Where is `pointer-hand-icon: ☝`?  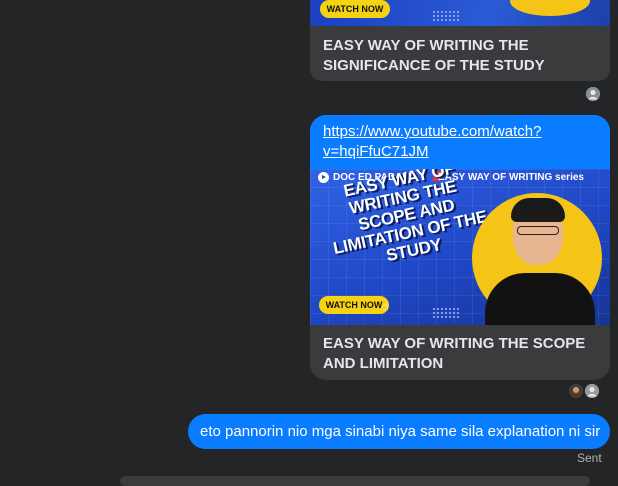
pointer-hand-icon: ☝ is located at coordinates (385, 307).